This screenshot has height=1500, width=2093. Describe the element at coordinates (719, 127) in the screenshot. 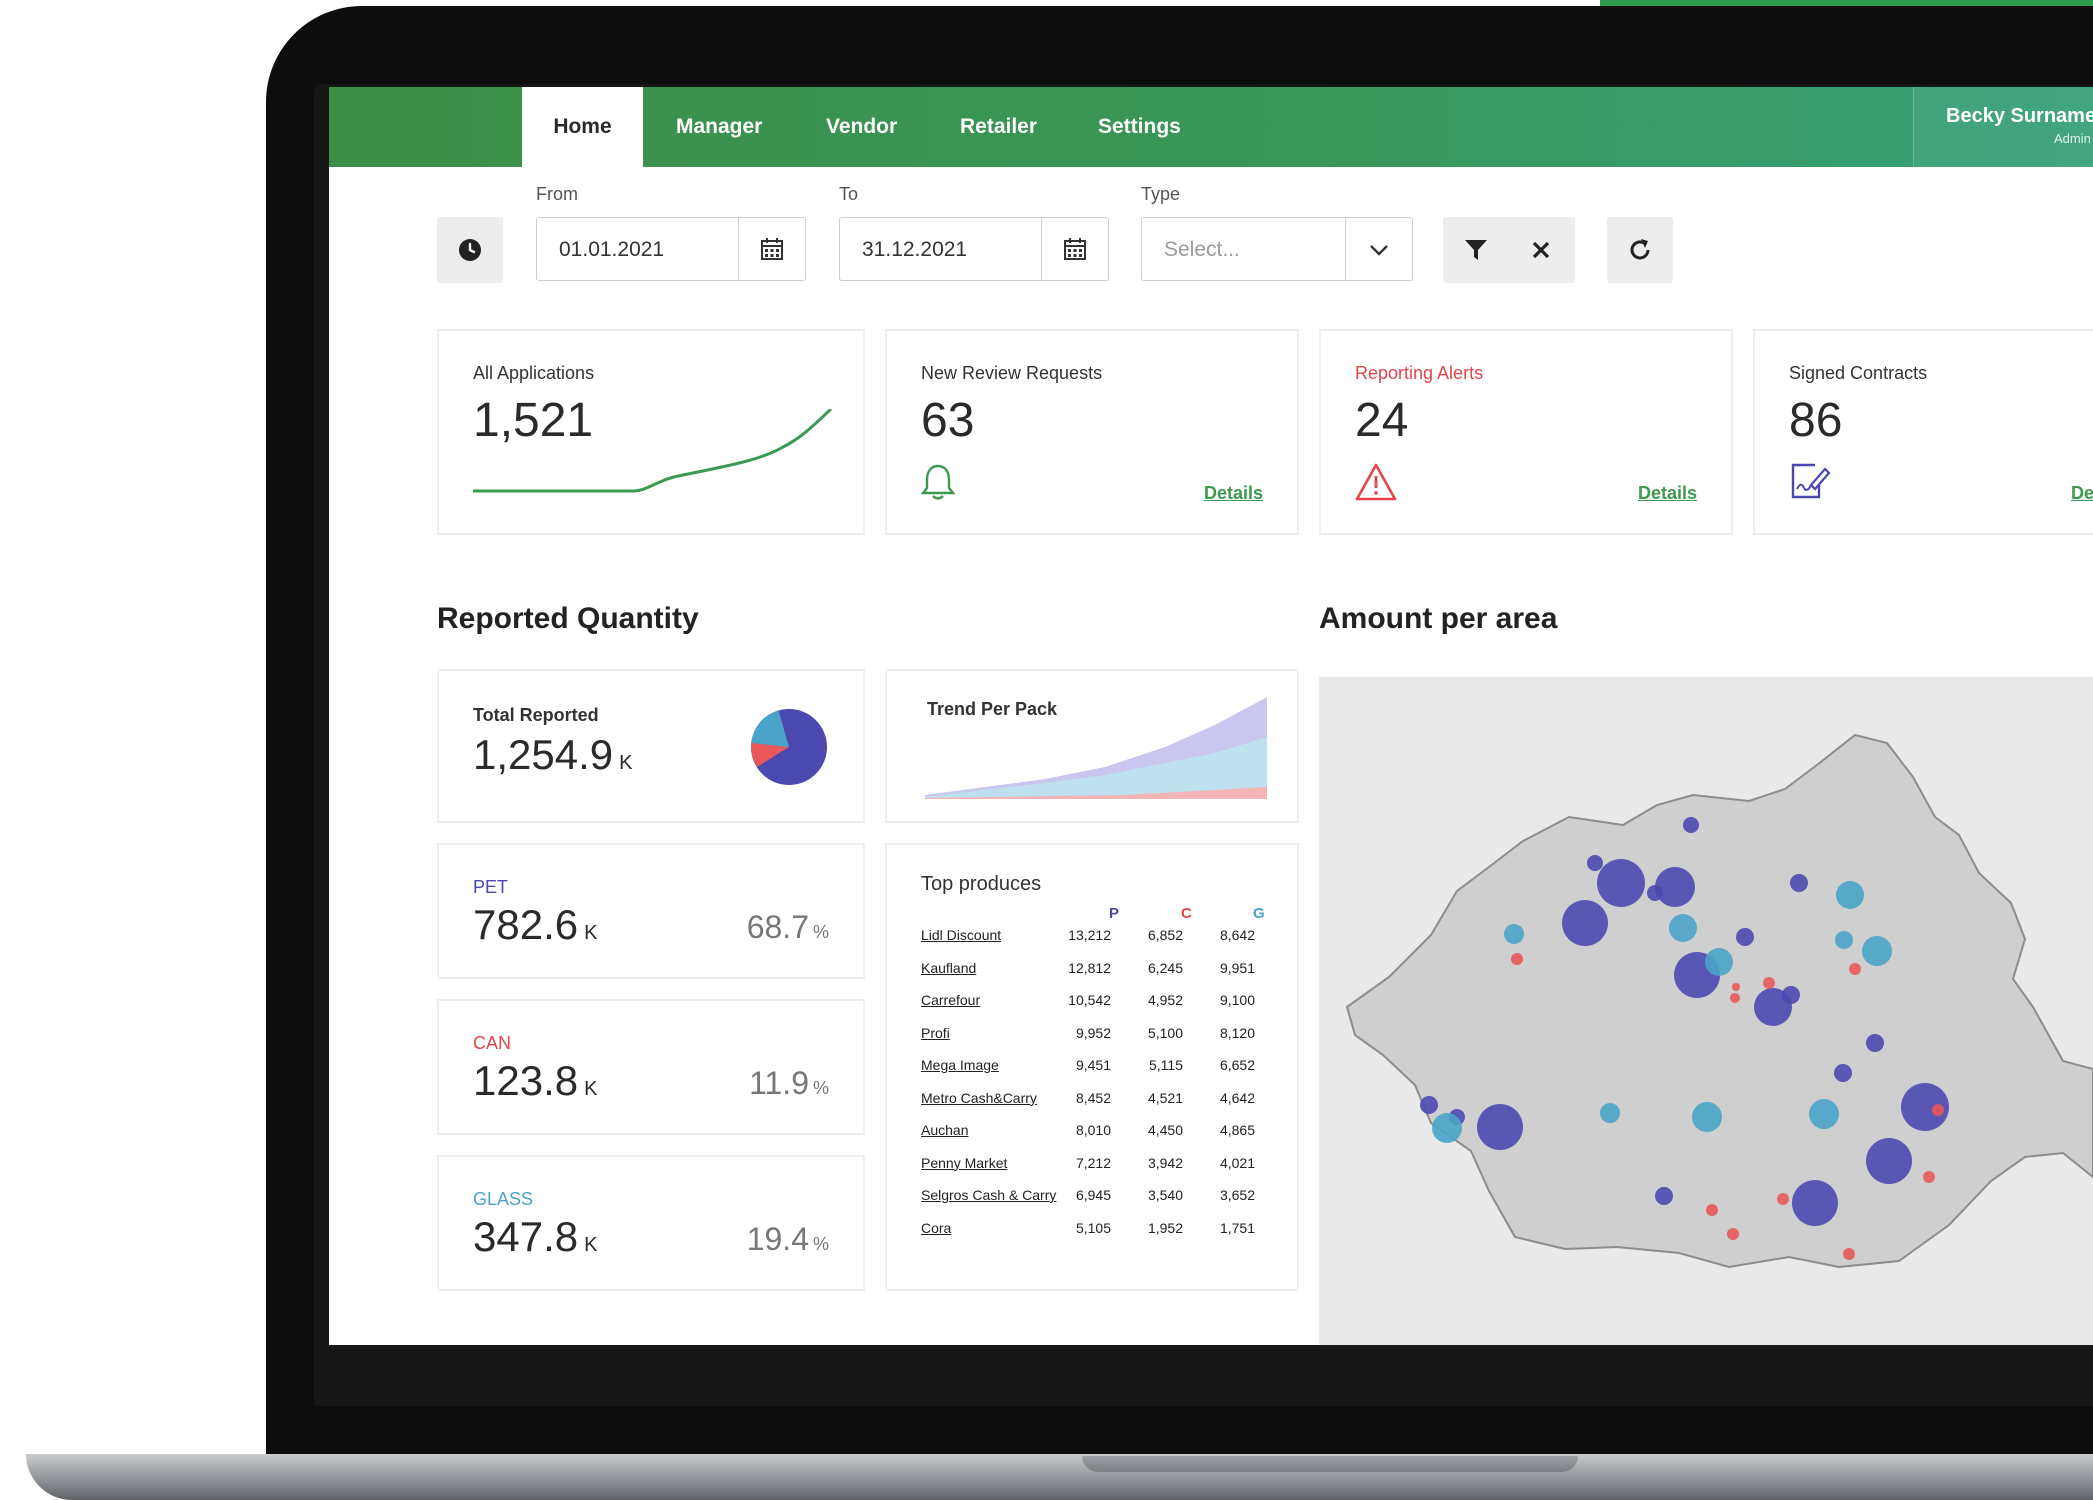

I see `tab-manager: Manager` at that location.